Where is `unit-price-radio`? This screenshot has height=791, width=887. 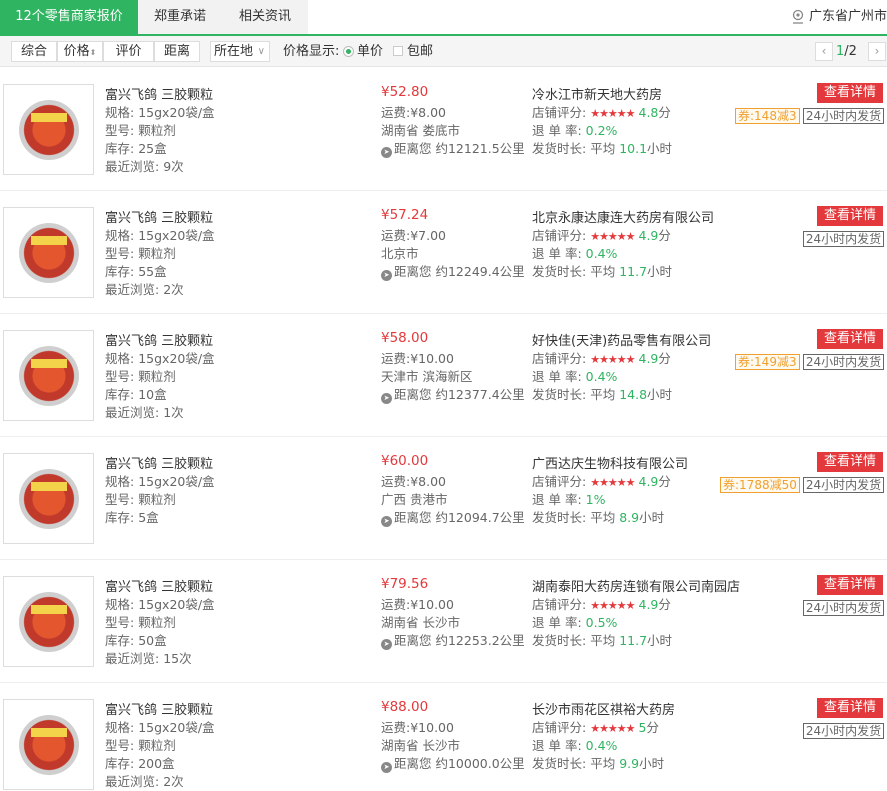
unit-price-radio is located at coordinates (348, 51).